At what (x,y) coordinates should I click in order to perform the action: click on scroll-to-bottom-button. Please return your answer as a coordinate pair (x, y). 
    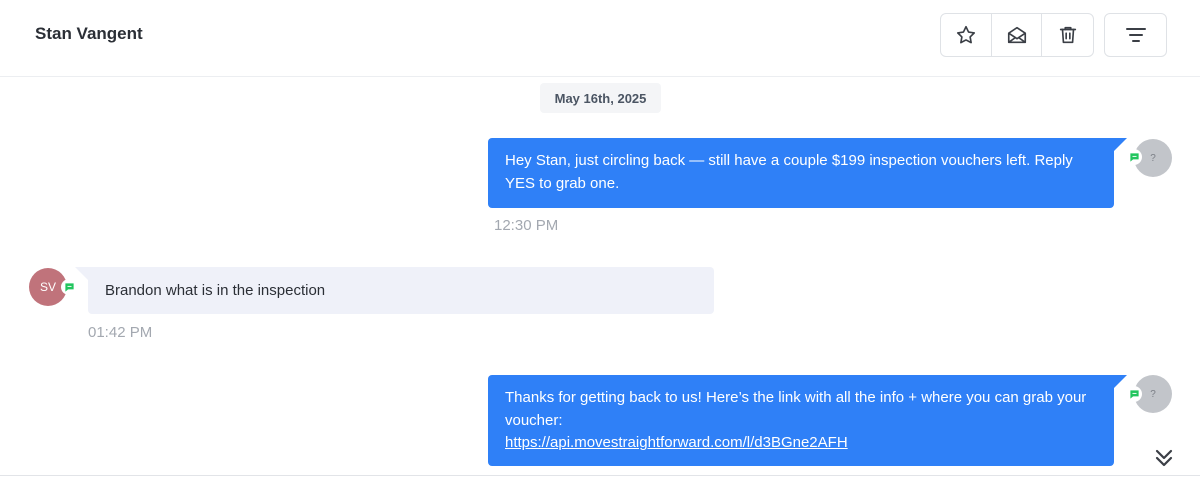
    Looking at the image, I should click on (1164, 458).